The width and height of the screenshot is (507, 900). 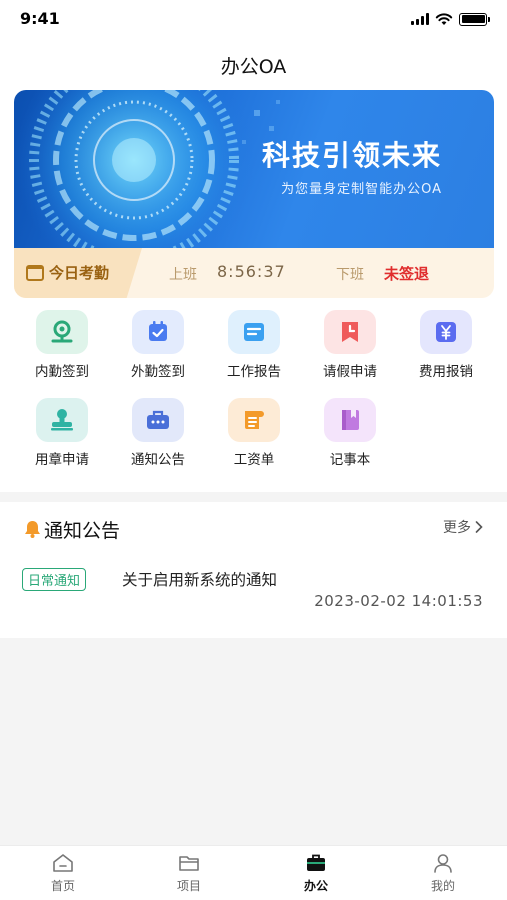 What do you see at coordinates (40, 18) in the screenshot?
I see `status-time: 9:41` at bounding box center [40, 18].